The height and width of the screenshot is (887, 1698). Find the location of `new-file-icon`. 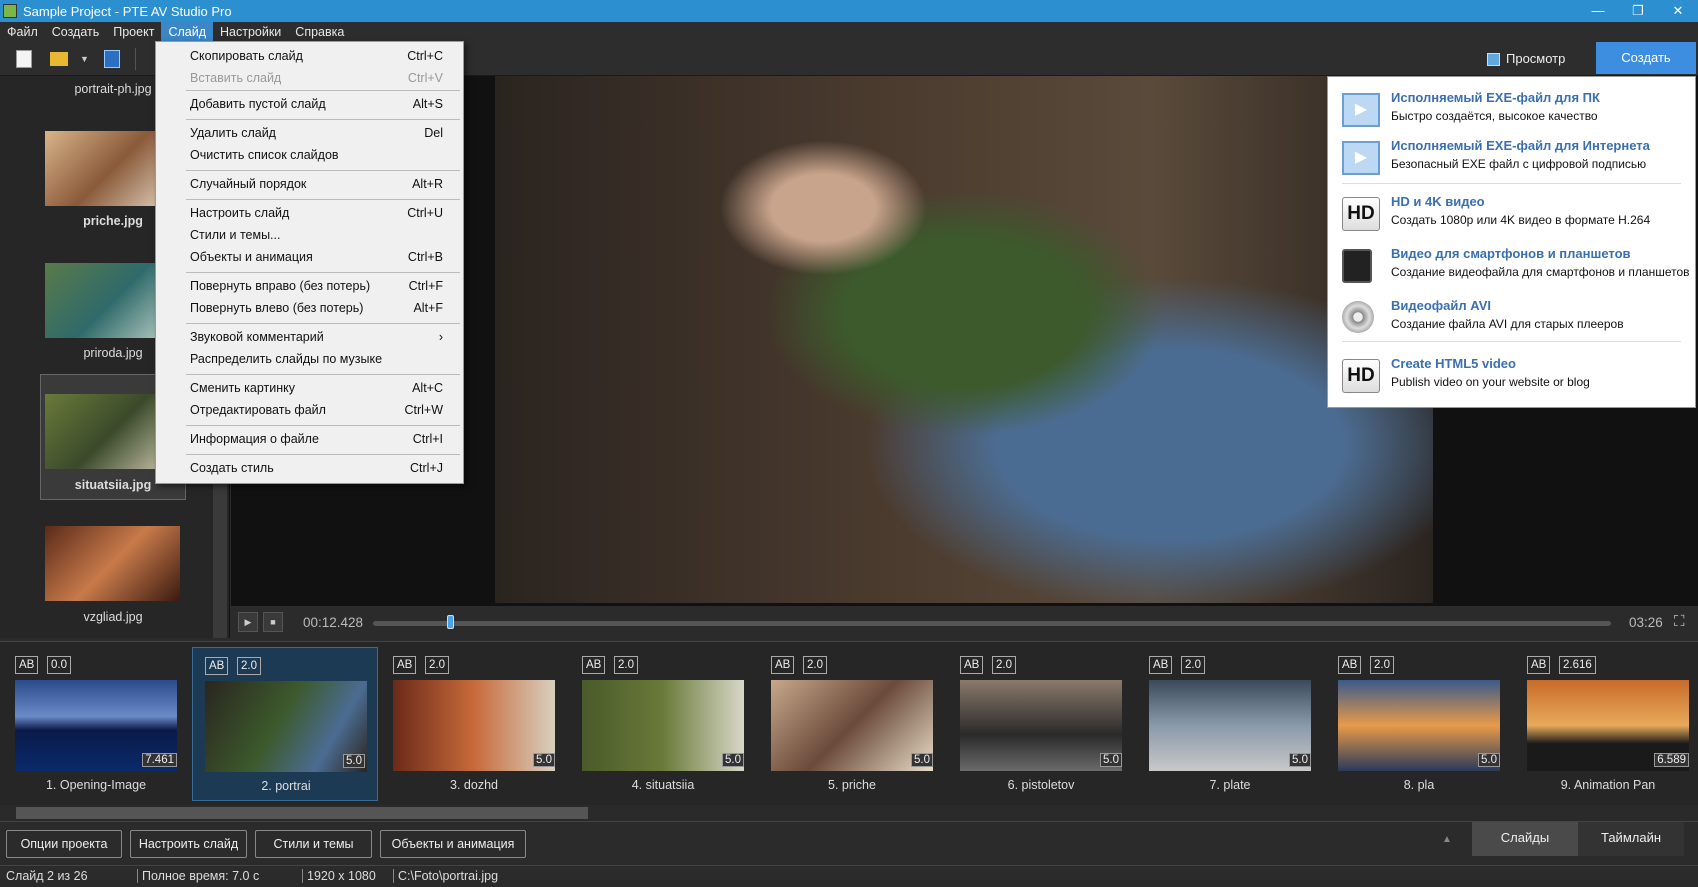

new-file-icon is located at coordinates (24, 59).